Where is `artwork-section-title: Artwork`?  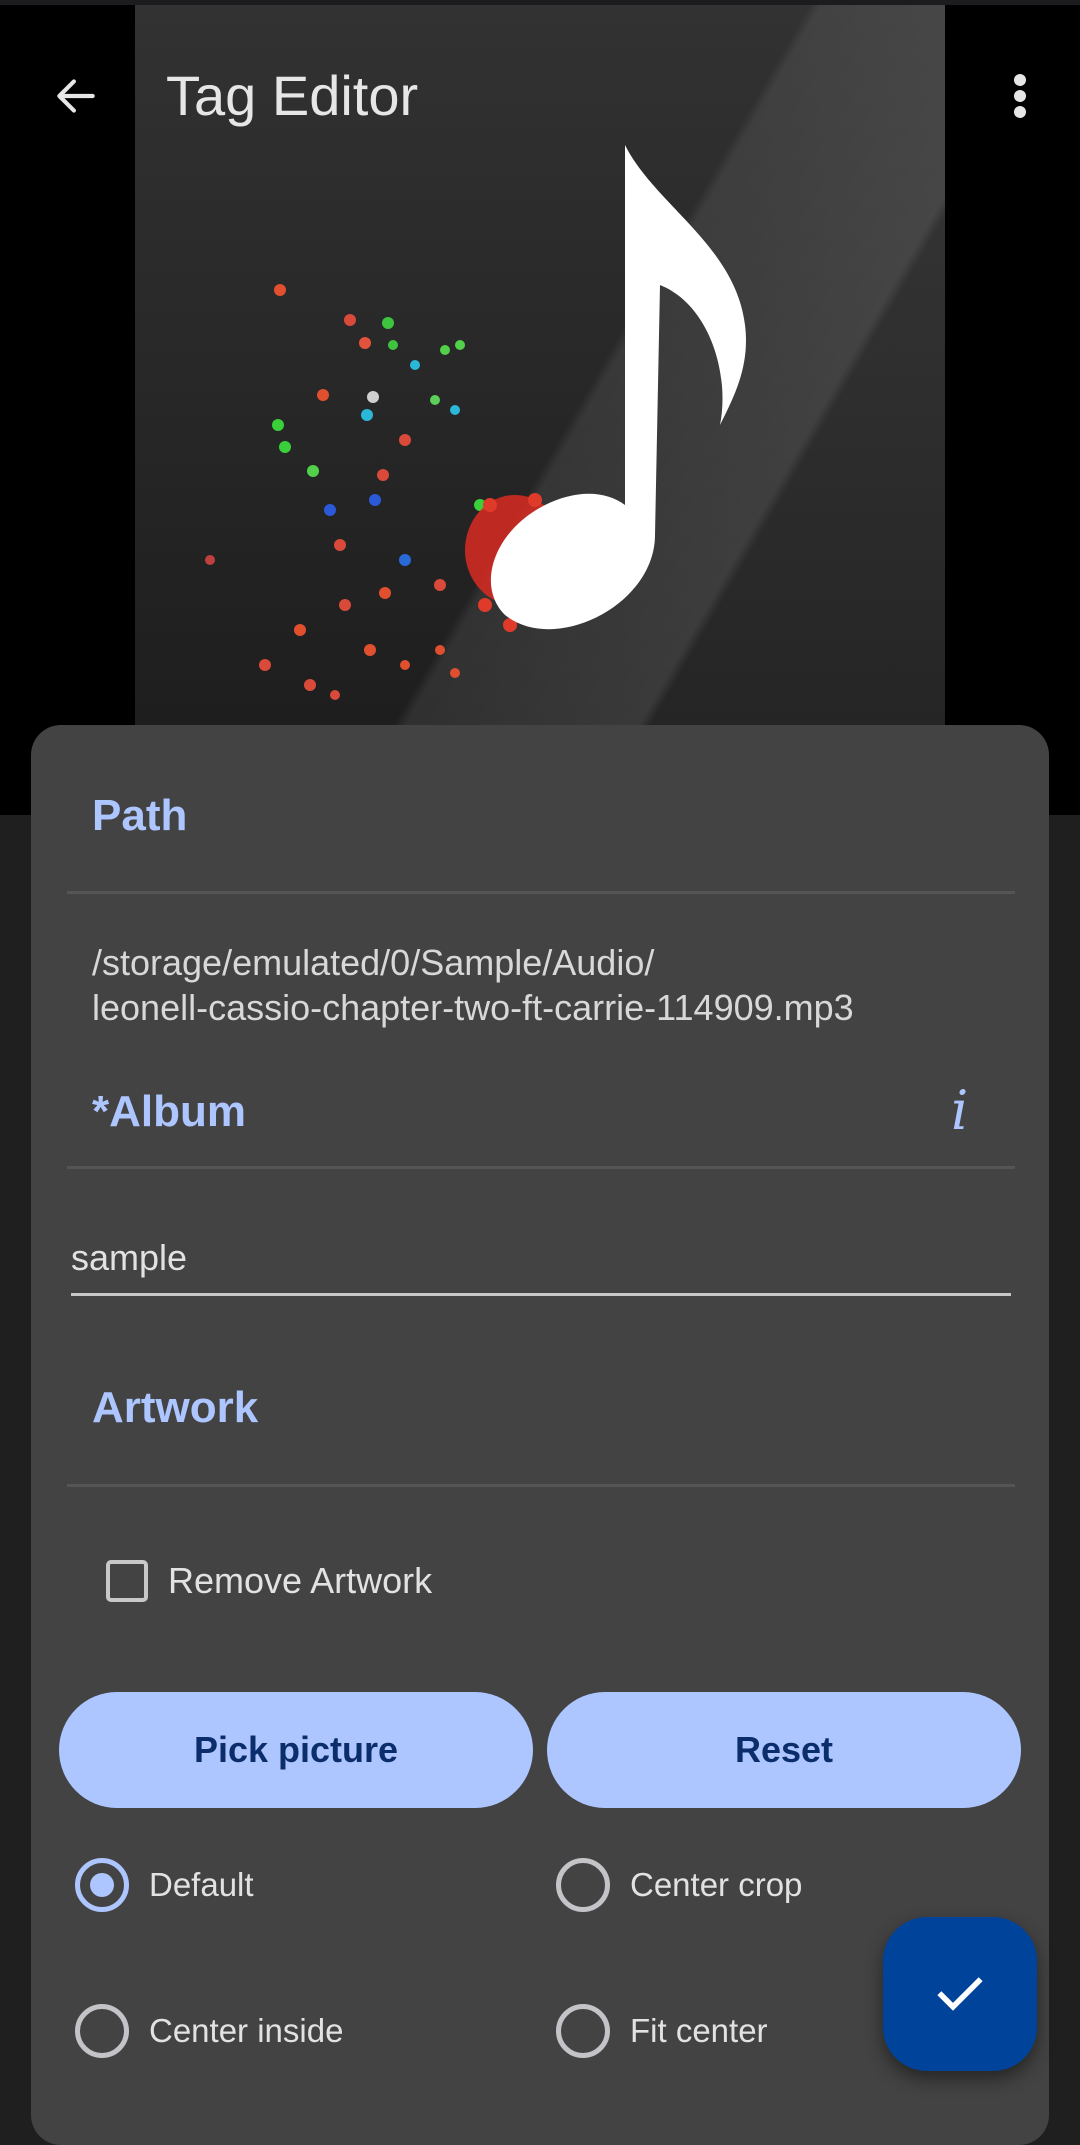
artwork-section-title: Artwork is located at coordinates (175, 1407).